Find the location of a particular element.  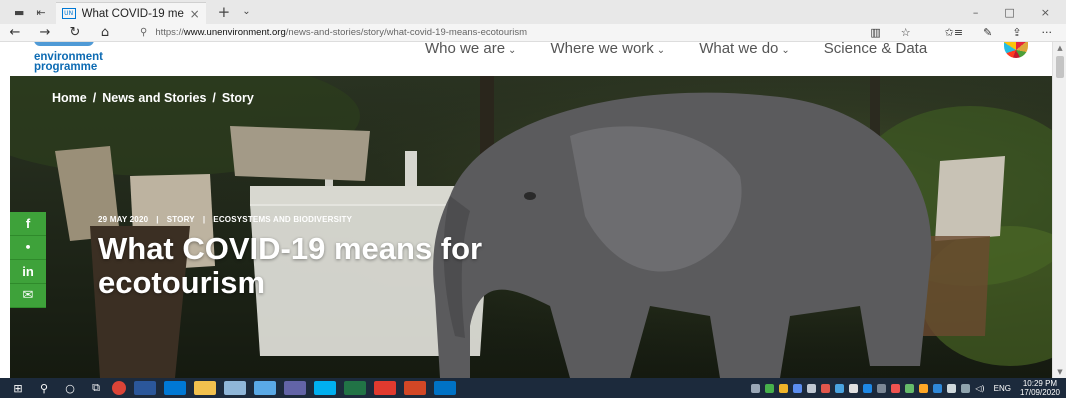

linkedin-share-icon: in is located at coordinates (28, 272).